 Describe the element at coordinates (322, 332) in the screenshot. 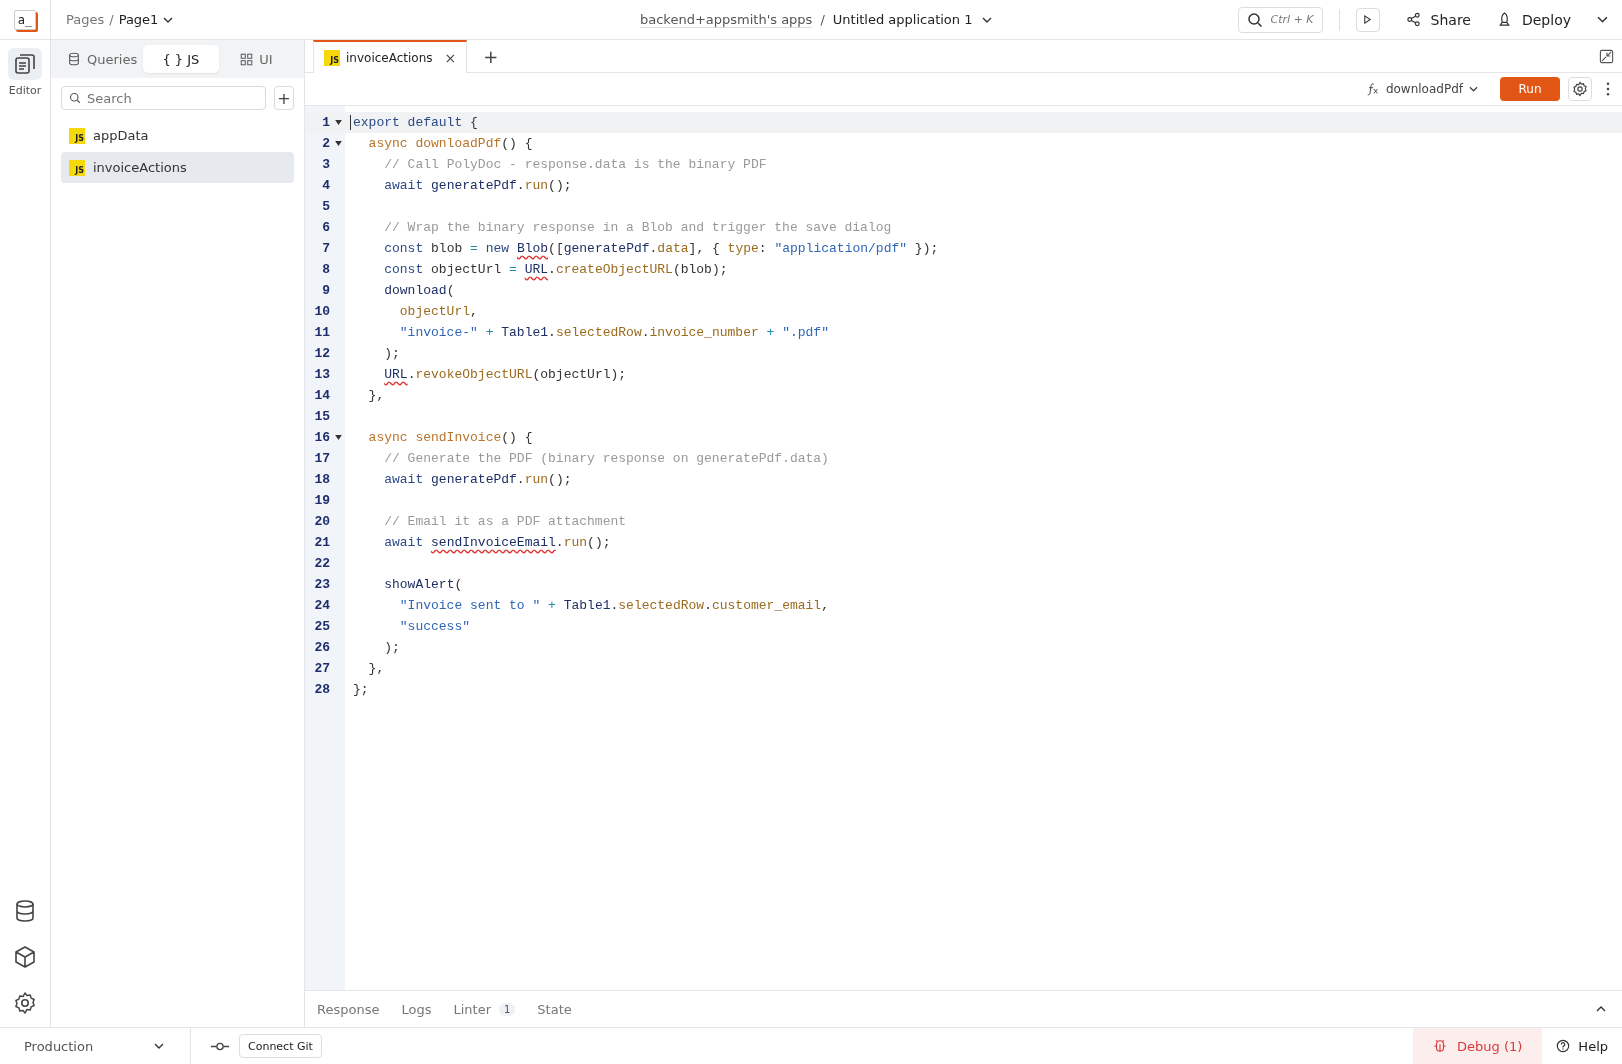

I see `line-number: 11` at that location.